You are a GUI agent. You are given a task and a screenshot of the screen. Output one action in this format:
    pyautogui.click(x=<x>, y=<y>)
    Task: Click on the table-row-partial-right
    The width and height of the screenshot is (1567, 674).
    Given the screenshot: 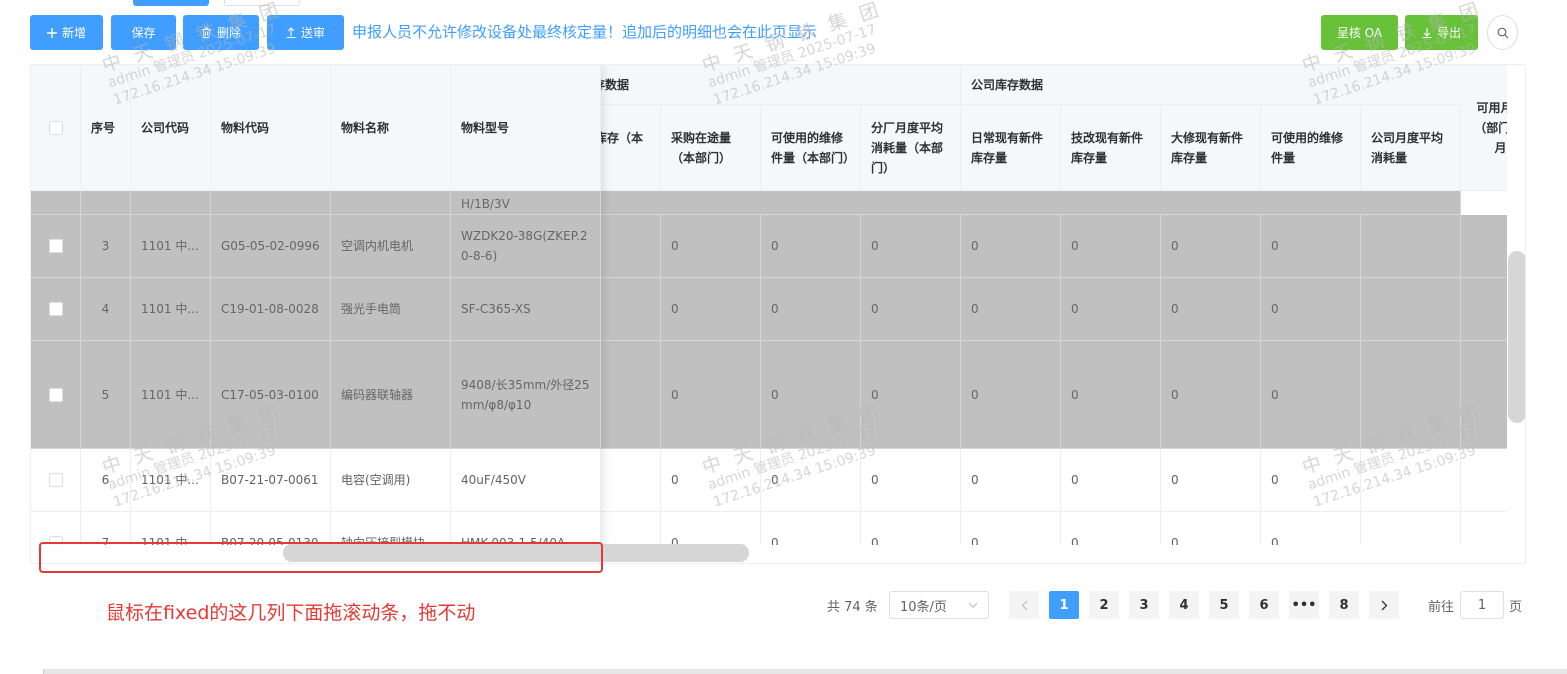 What is the action you would take?
    pyautogui.click(x=1011, y=203)
    